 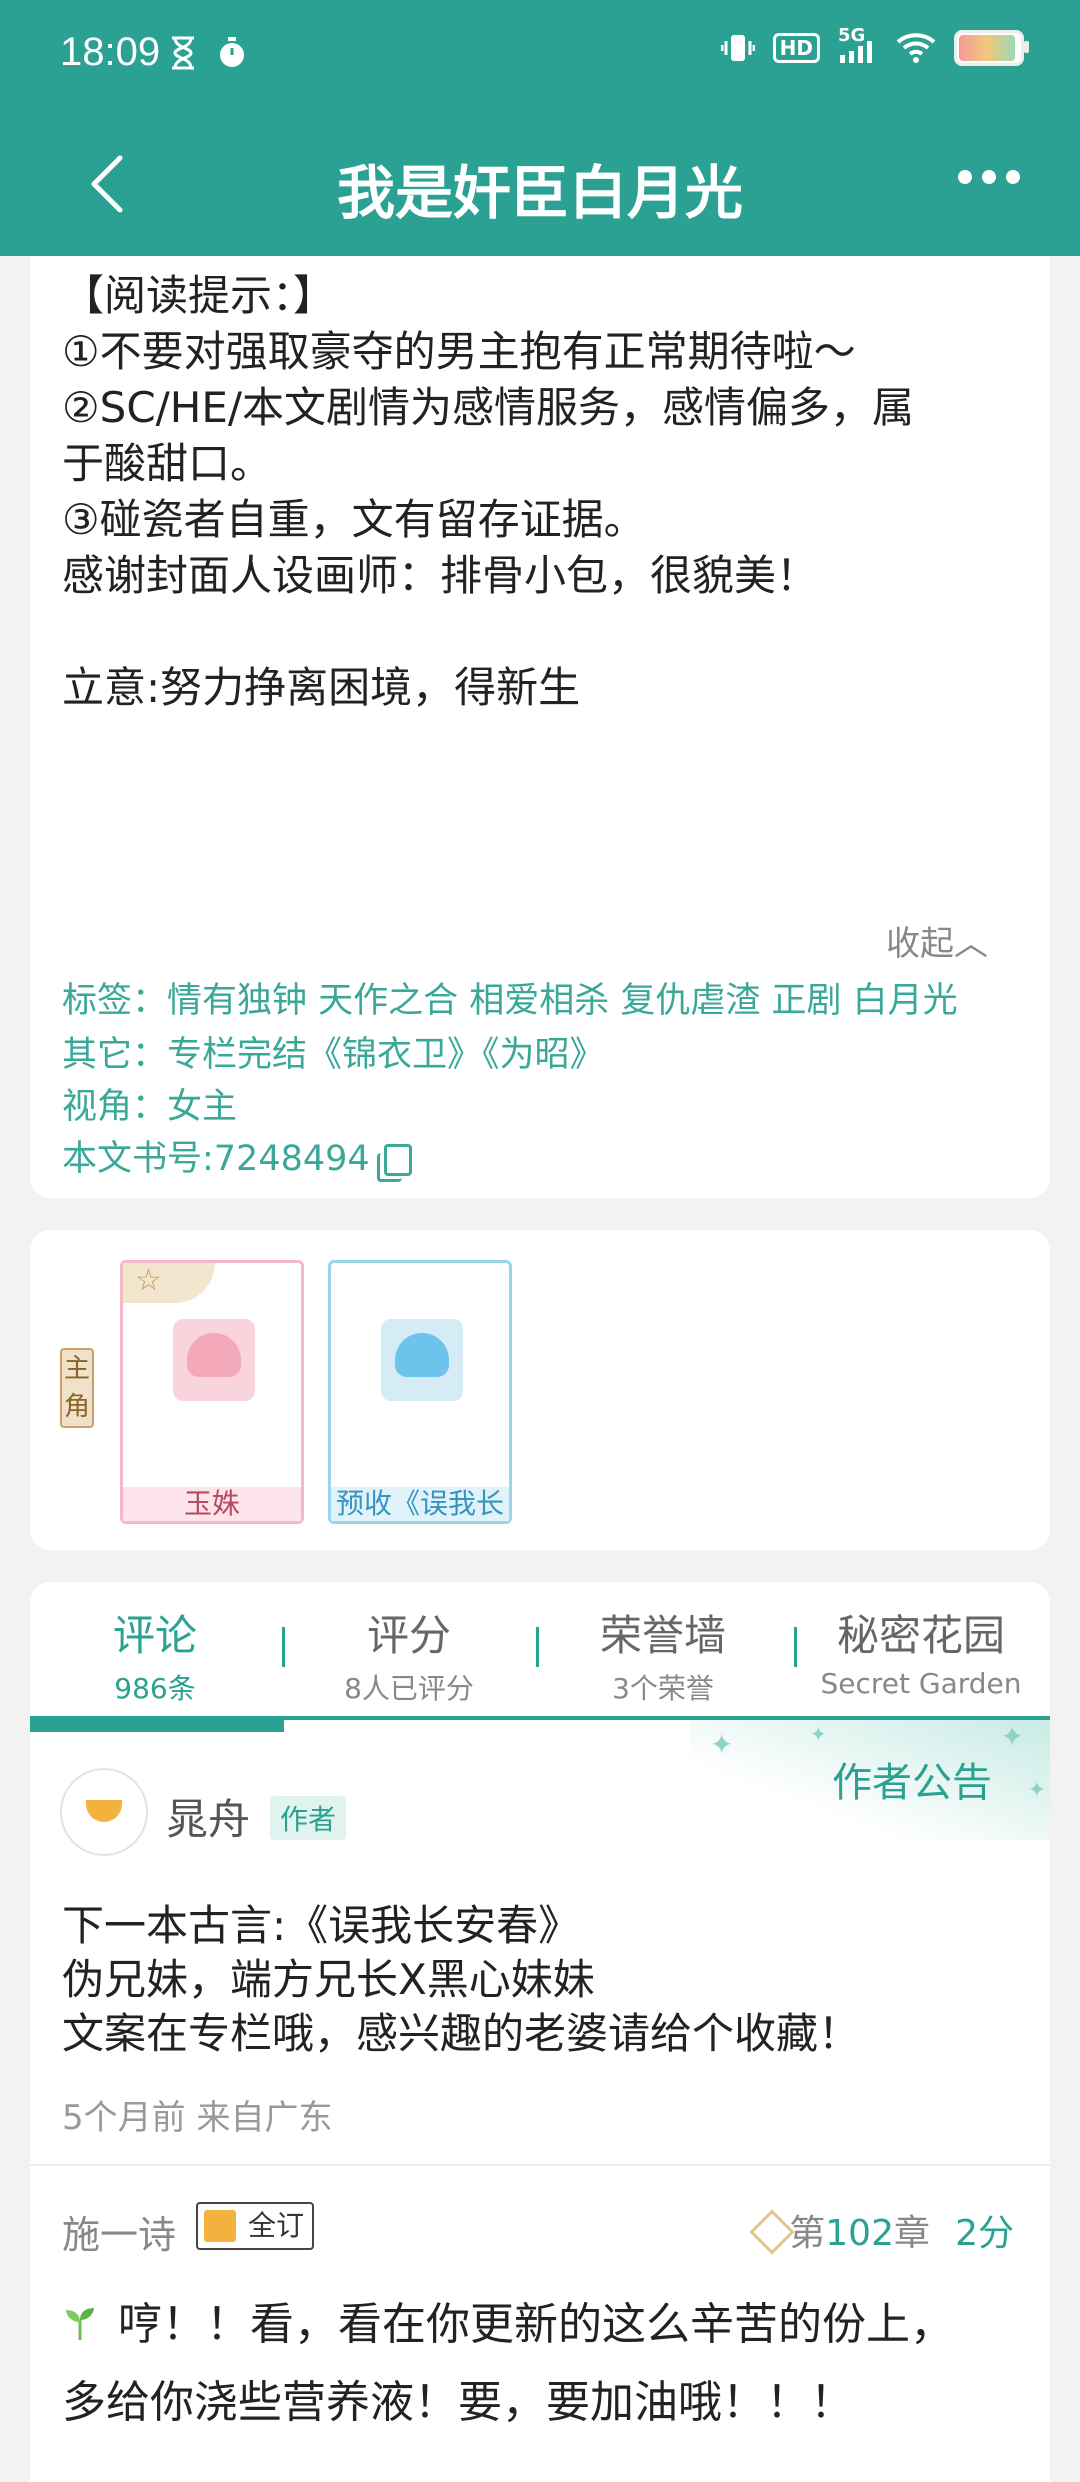 I want to click on book-id-line: 本文书号:7248494, so click(x=237, y=1156).